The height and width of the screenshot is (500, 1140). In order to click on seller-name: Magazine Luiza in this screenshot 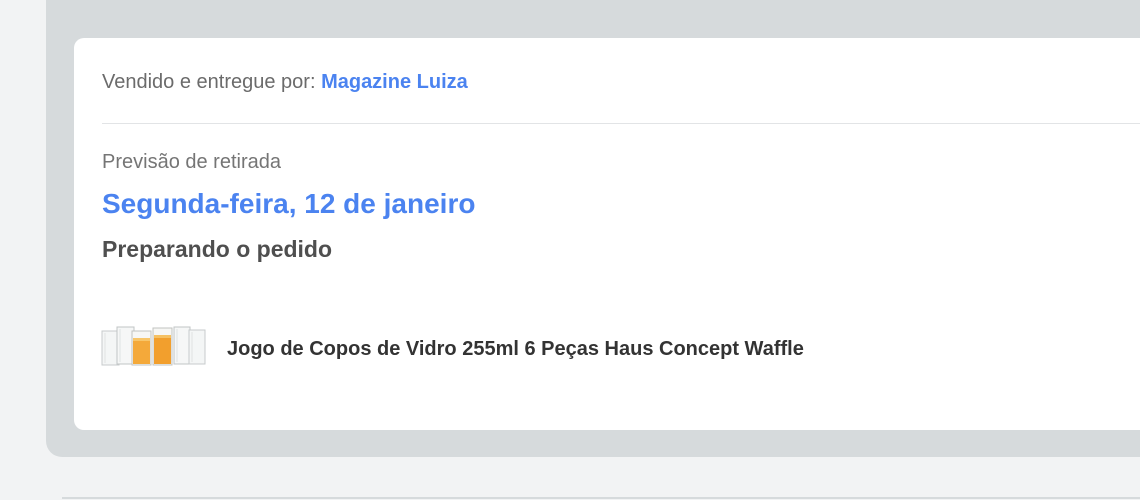, I will do `click(394, 82)`.